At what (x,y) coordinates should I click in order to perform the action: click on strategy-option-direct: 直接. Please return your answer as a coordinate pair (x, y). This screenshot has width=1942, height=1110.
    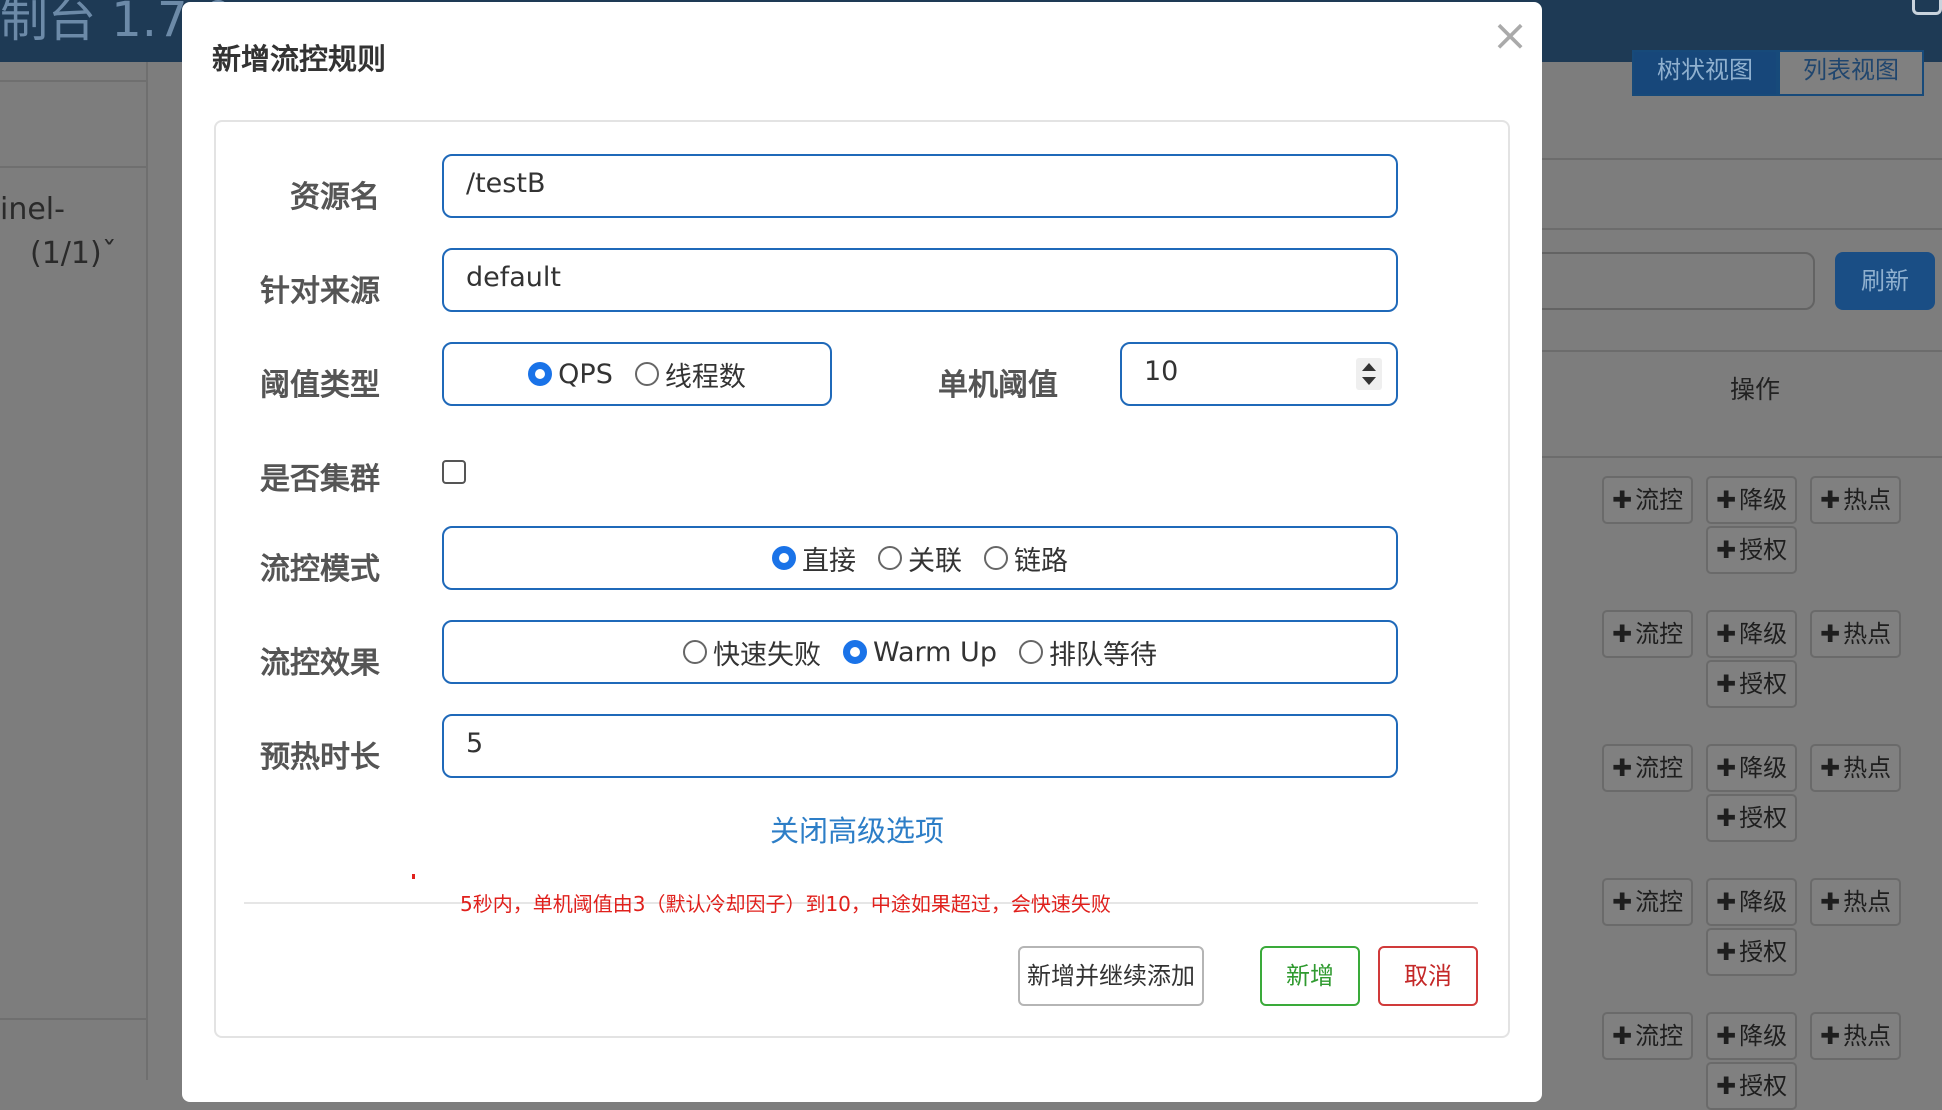
    Looking at the image, I should click on (814, 558).